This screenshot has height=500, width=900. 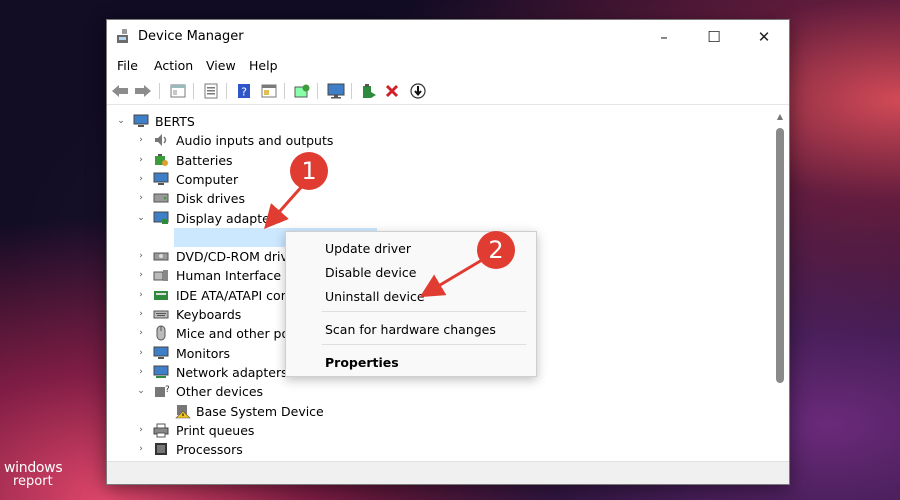 I want to click on other-devices-icon: ?, so click(x=162, y=391).